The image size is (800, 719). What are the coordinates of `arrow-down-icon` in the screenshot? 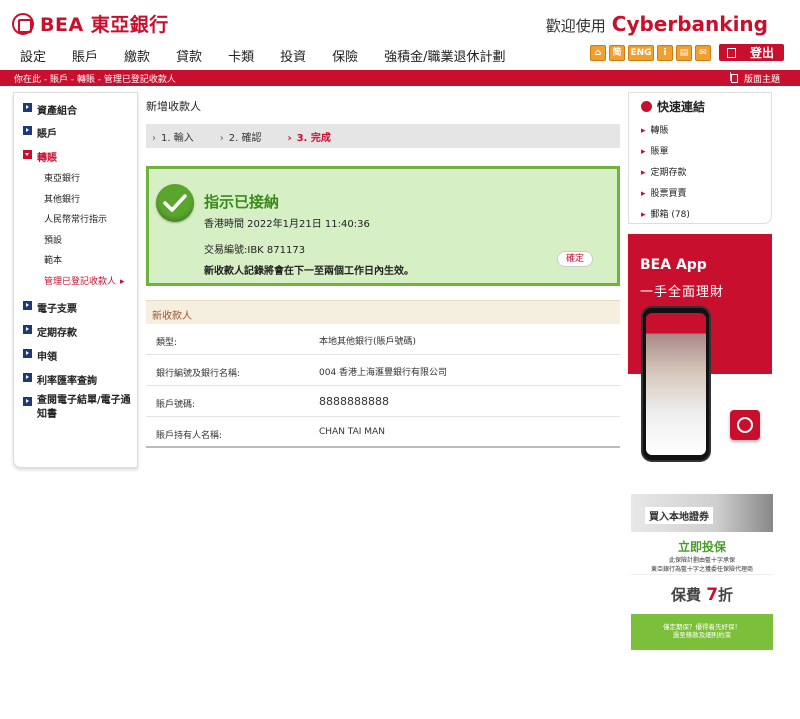 It's located at (27, 154).